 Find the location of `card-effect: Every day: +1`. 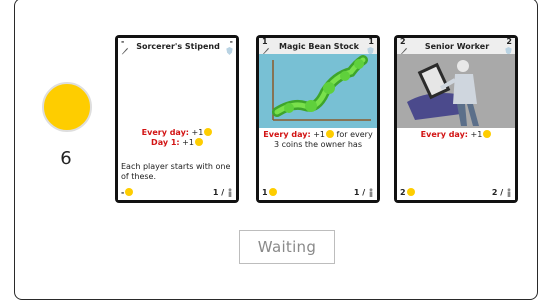

card-effect: Every day: +1 is located at coordinates (456, 135).